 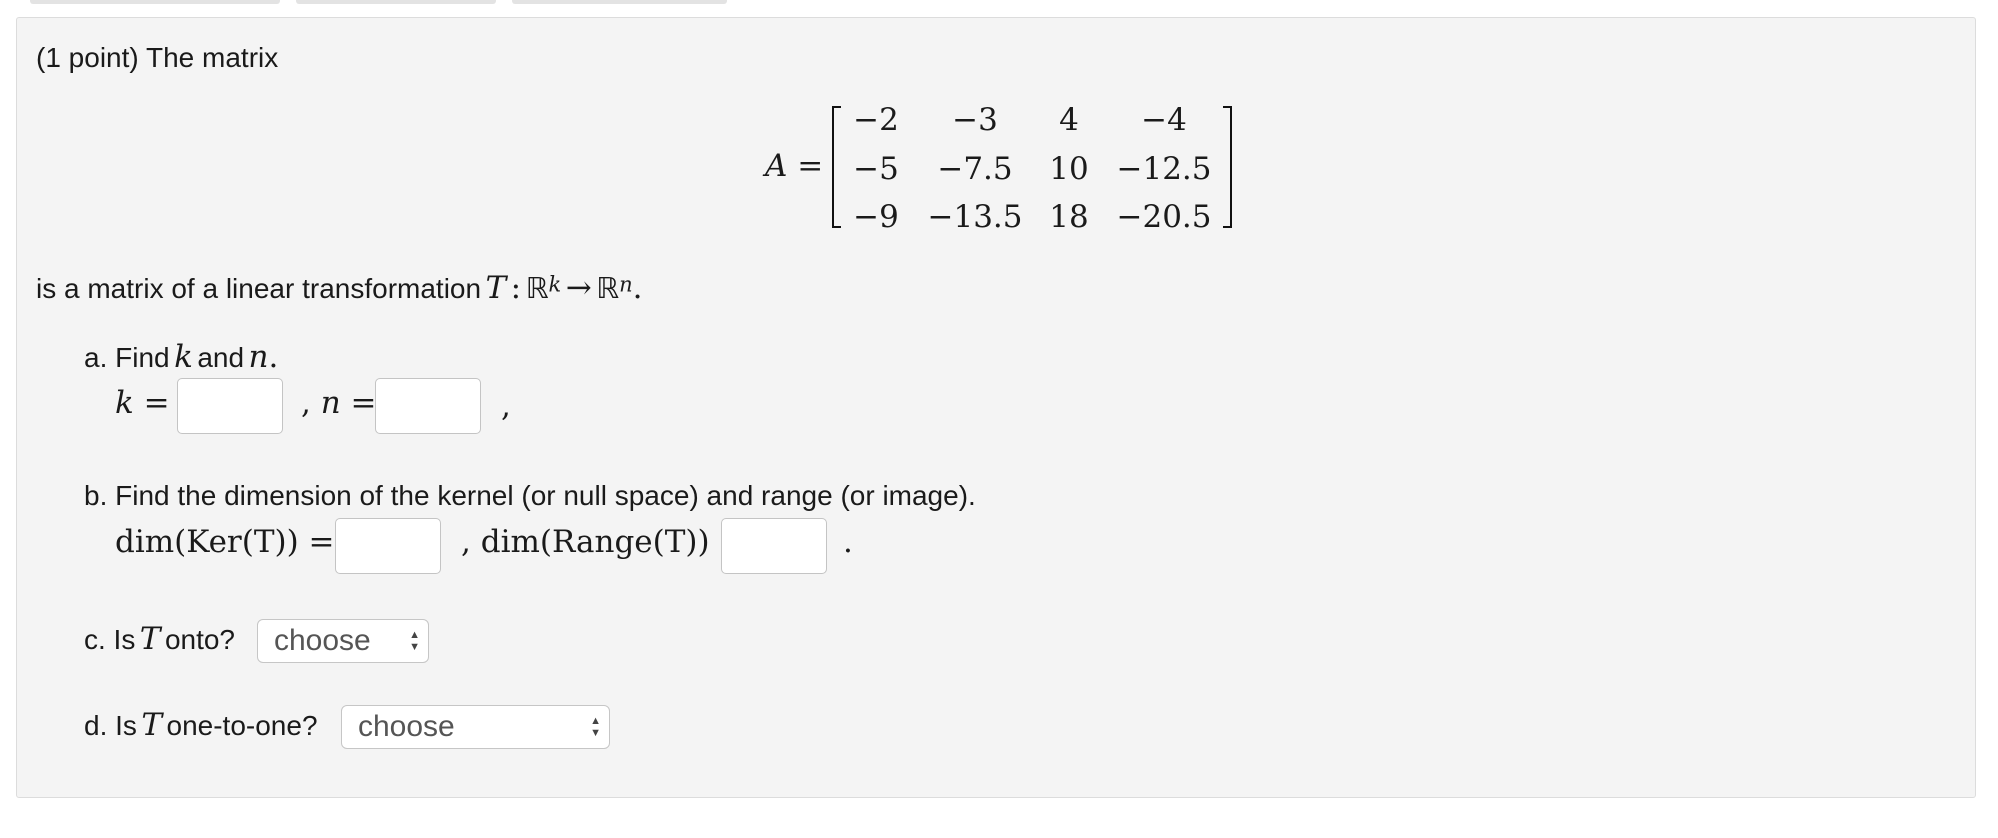 What do you see at coordinates (225, 542) in the screenshot?
I see `ker-dim-label: dim(Ker(T)) =` at bounding box center [225, 542].